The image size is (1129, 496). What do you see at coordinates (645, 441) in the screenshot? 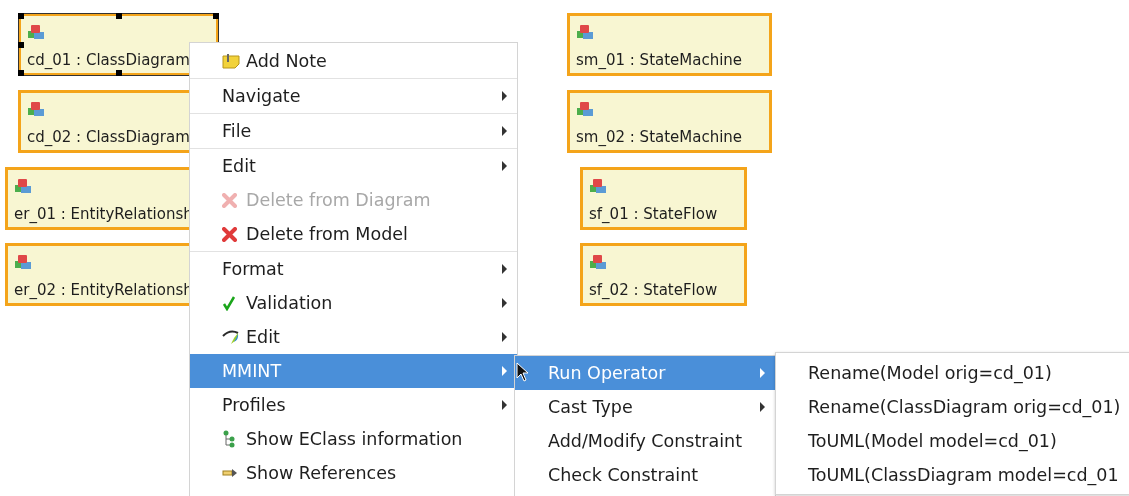
I see `menu-item: Add/Modify Constraint` at bounding box center [645, 441].